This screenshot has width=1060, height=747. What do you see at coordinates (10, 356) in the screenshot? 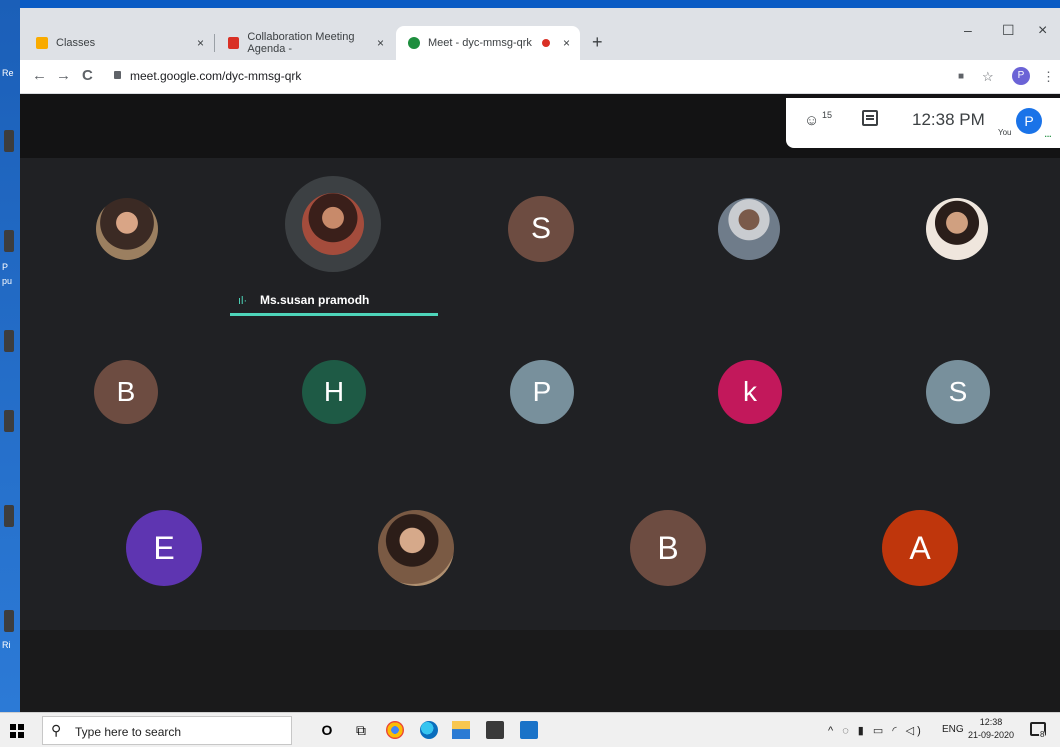
I see `desktop-background: Re P pu Ri` at bounding box center [10, 356].